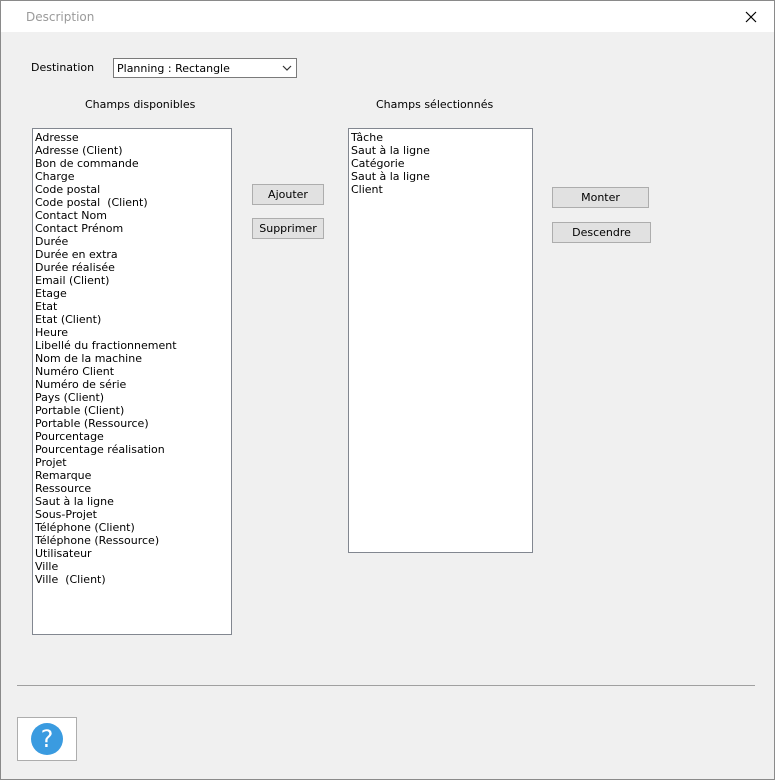 Image resolution: width=775 pixels, height=780 pixels. What do you see at coordinates (63, 67) in the screenshot?
I see `destination-label: Destination` at bounding box center [63, 67].